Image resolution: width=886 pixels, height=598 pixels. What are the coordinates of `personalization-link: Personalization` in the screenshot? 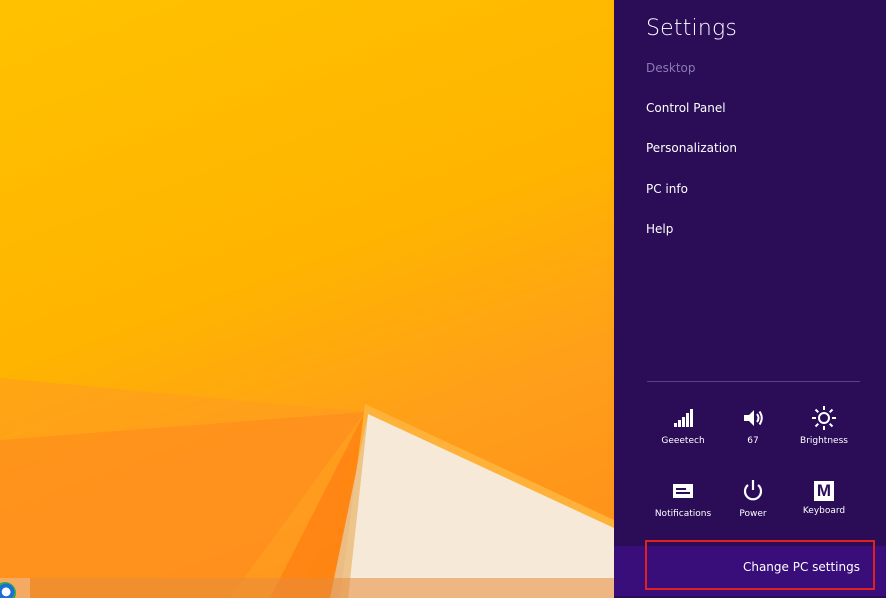 It's located at (691, 148).